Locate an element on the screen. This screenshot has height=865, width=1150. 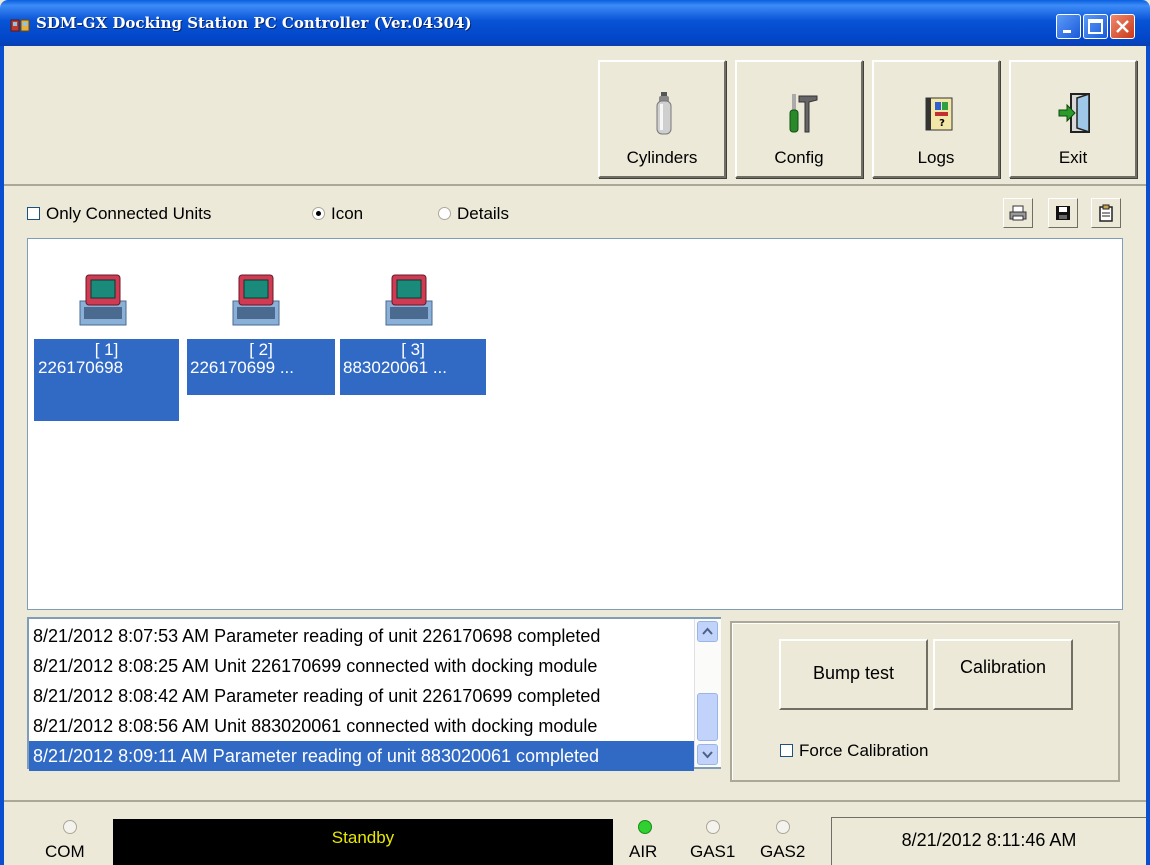
printer-icon is located at coordinates (1018, 213).